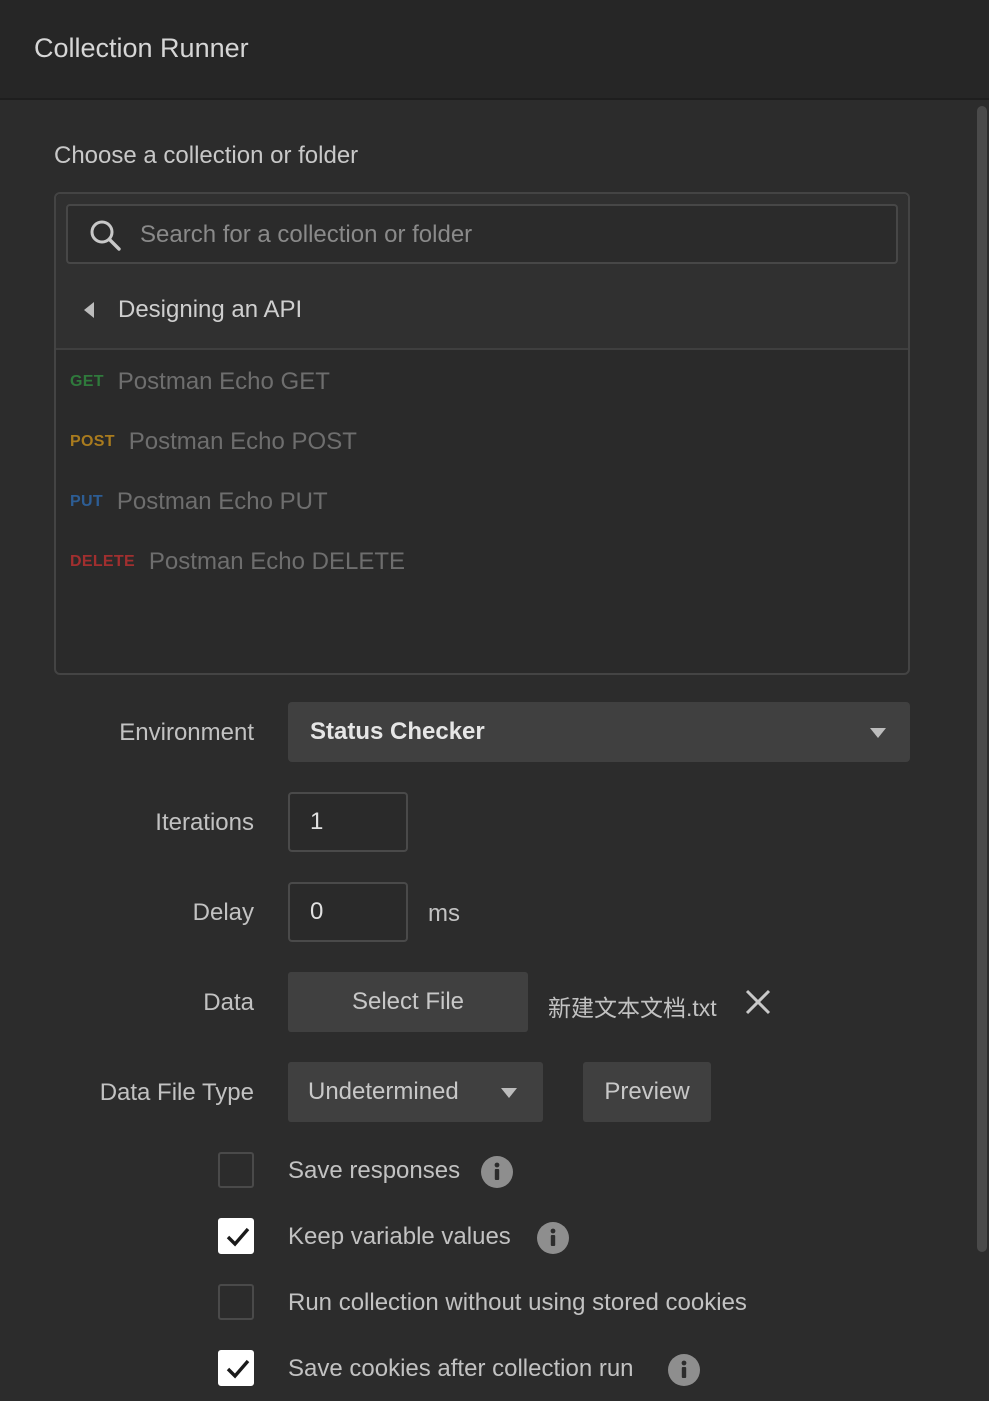  Describe the element at coordinates (105, 235) in the screenshot. I see `search-icon` at that location.